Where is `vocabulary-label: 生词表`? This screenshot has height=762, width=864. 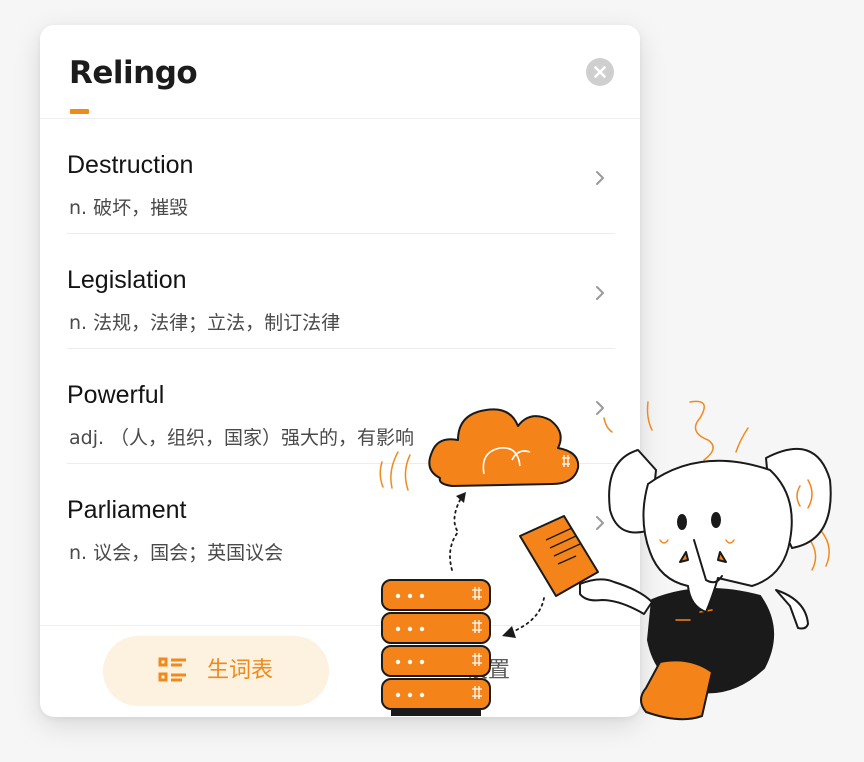
vocabulary-label: 生词表 is located at coordinates (240, 670).